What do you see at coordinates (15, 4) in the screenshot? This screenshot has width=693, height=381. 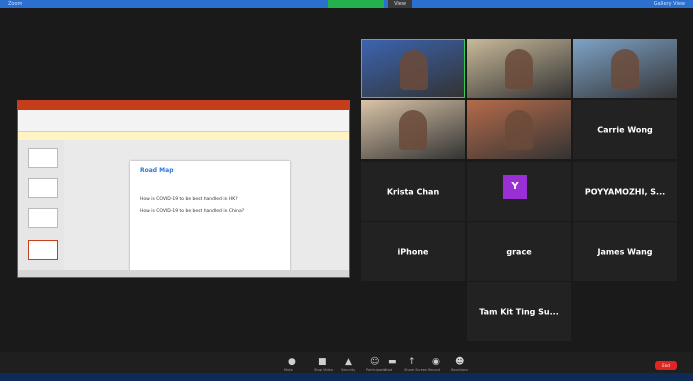 I see `window-title: Zoom` at bounding box center [15, 4].